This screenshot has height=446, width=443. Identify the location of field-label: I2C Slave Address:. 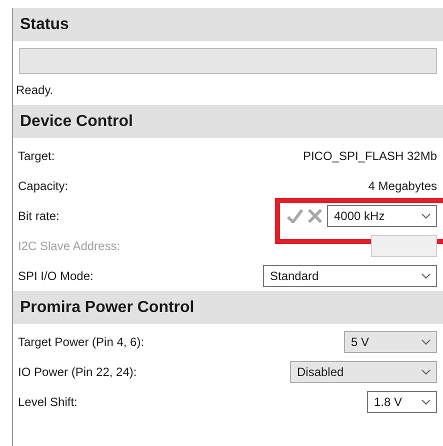
(69, 246).